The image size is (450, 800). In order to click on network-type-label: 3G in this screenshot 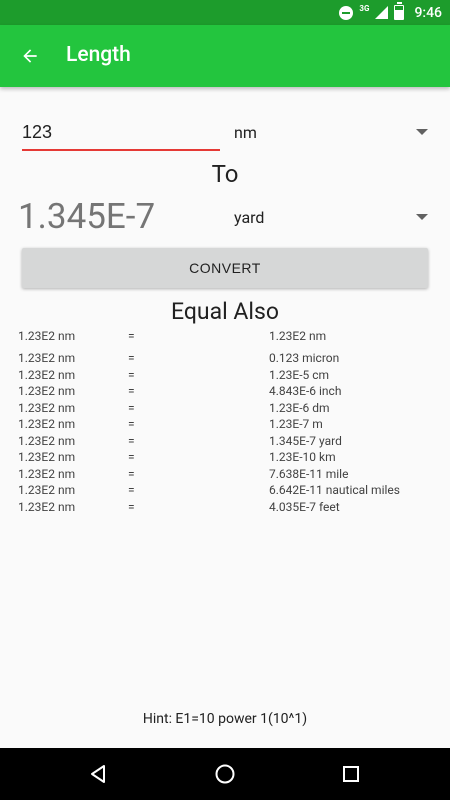, I will do `click(364, 8)`.